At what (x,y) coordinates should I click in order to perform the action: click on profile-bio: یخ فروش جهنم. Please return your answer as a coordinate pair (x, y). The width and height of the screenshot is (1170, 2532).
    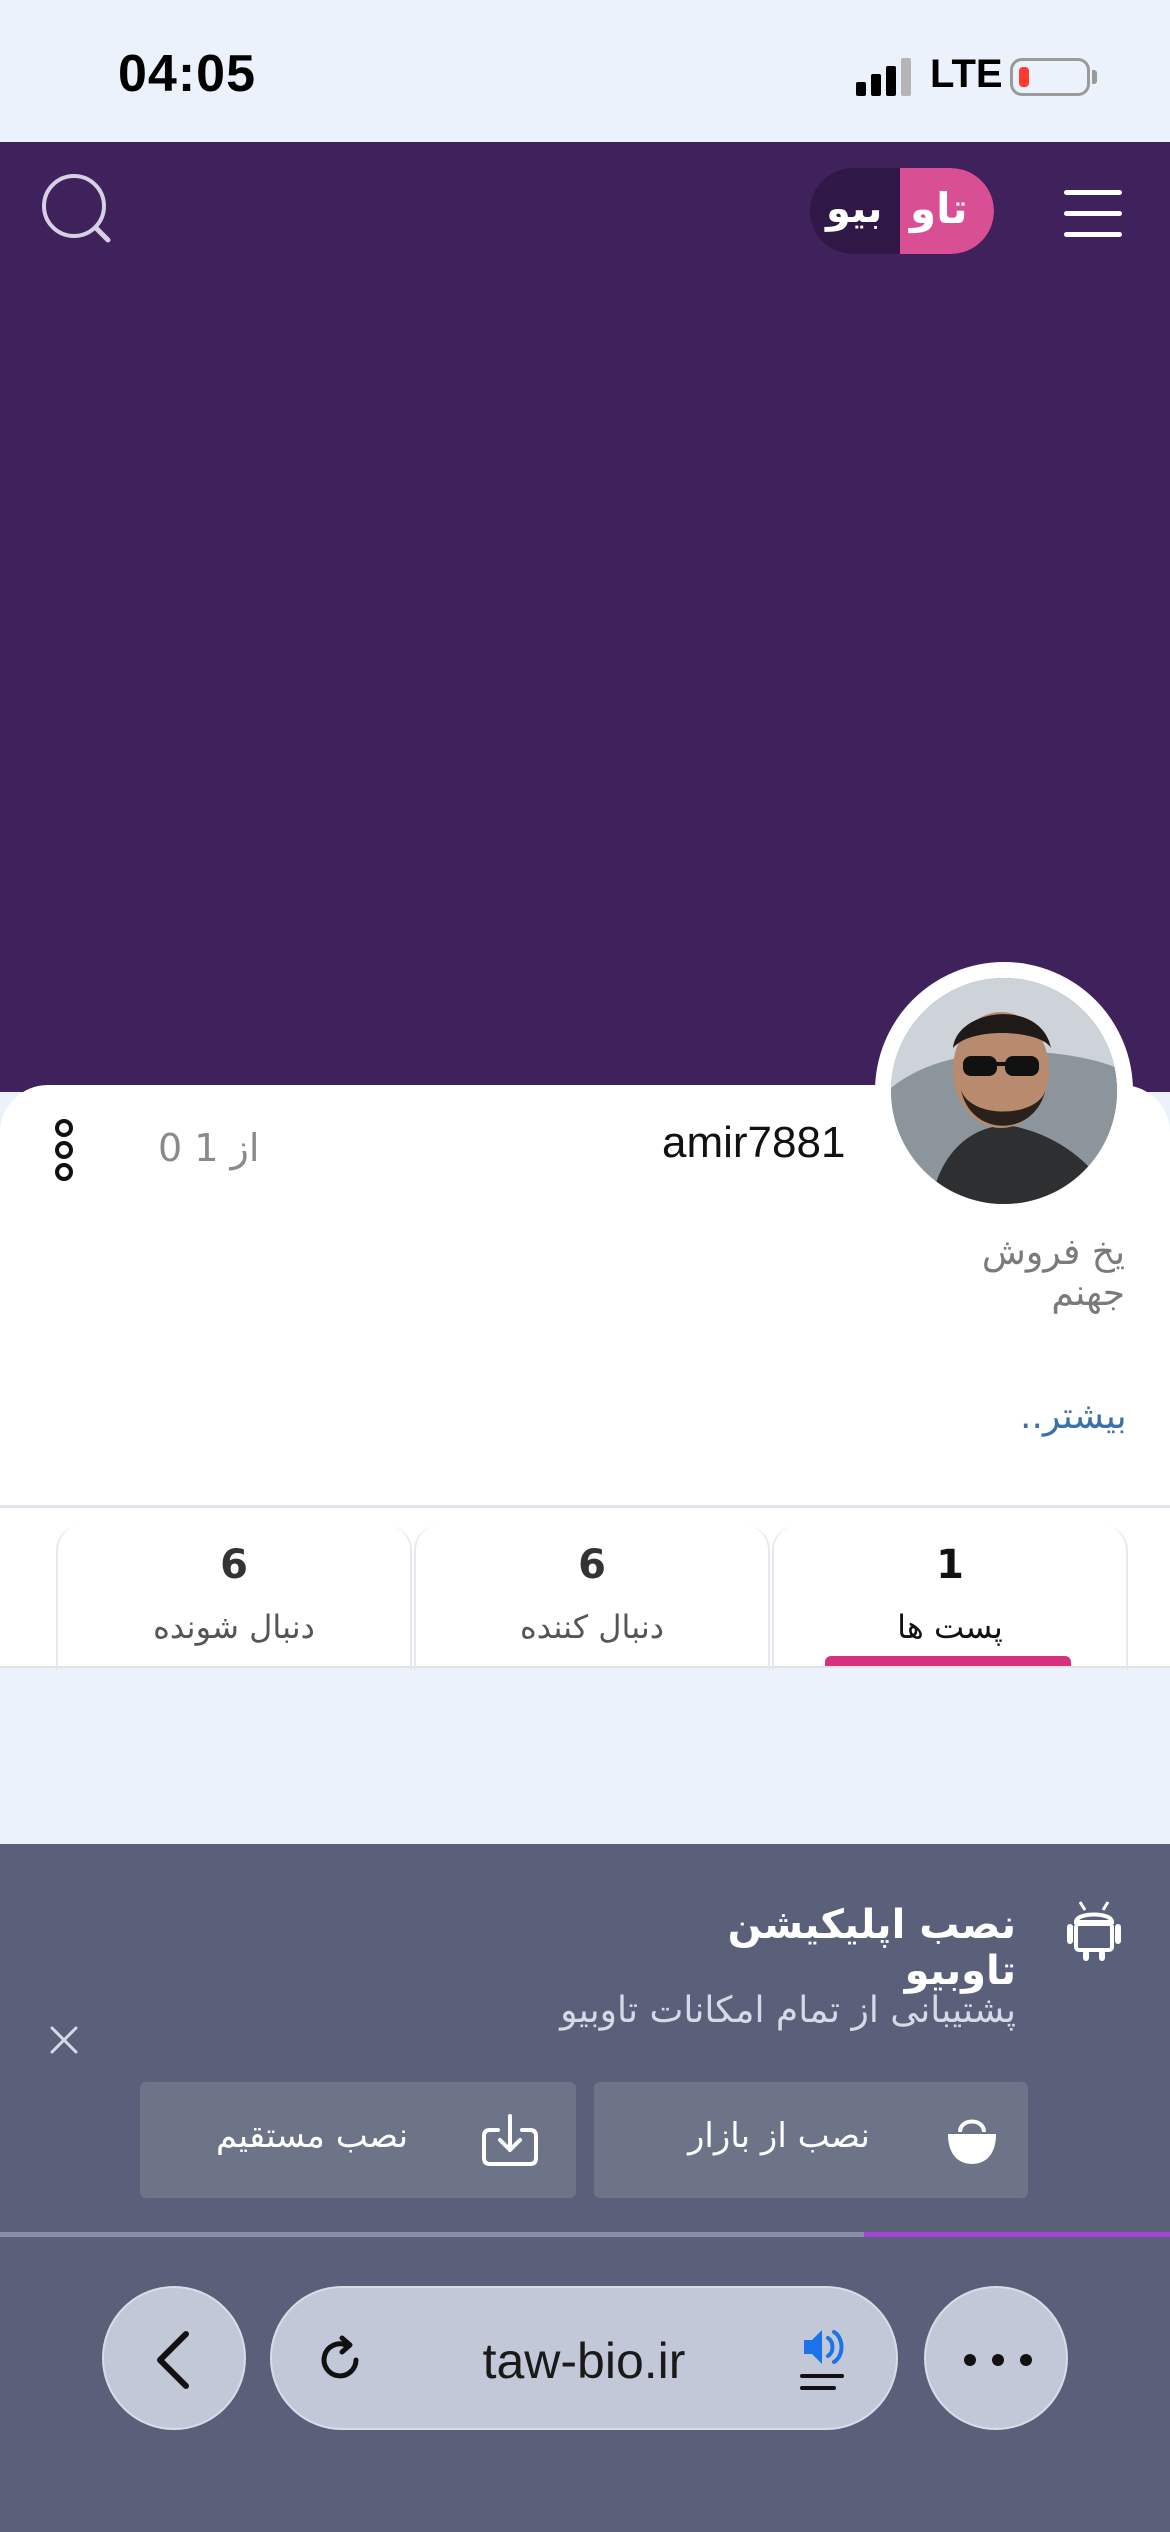
    Looking at the image, I should click on (1053, 1273).